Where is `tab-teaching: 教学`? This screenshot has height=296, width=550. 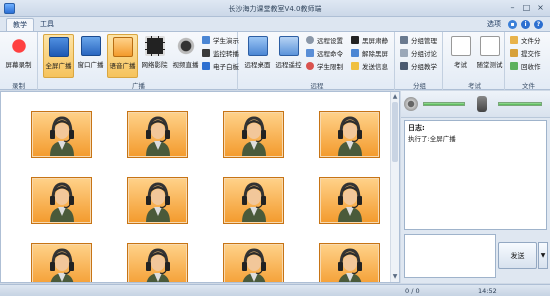
tab-teaching: 教学 is located at coordinates (20, 24).